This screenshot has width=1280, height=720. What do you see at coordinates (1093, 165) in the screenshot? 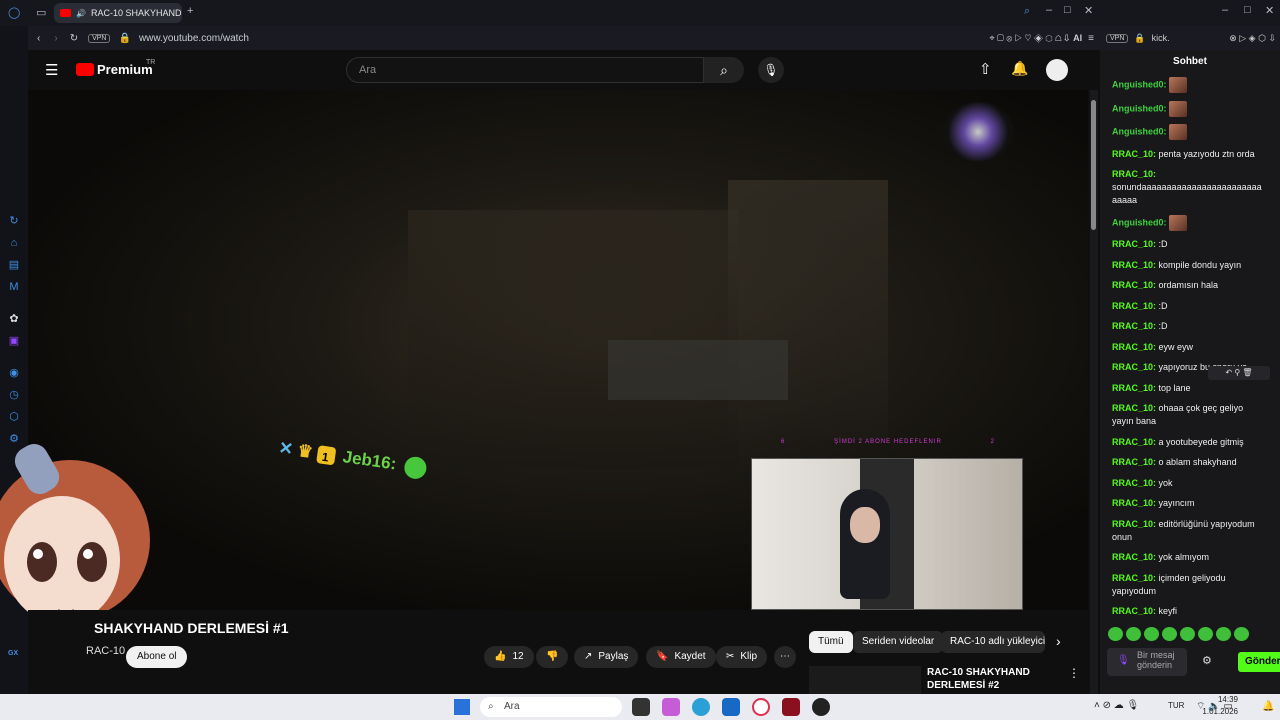
I see `scrollbar-thumb` at bounding box center [1093, 165].